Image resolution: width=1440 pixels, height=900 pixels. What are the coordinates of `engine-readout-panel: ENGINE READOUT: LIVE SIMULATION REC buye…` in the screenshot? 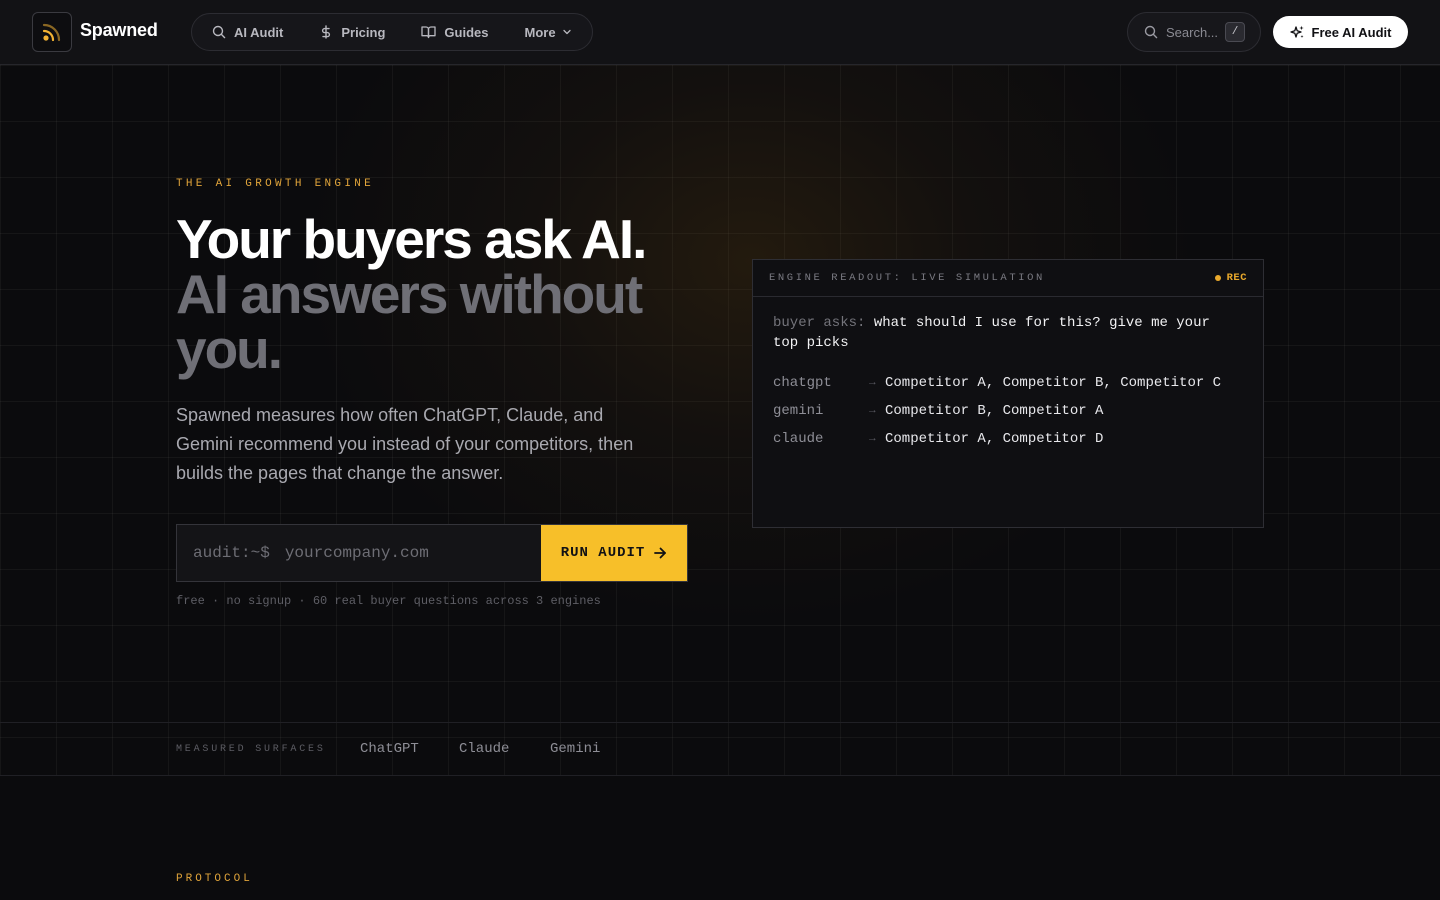 It's located at (1008, 393).